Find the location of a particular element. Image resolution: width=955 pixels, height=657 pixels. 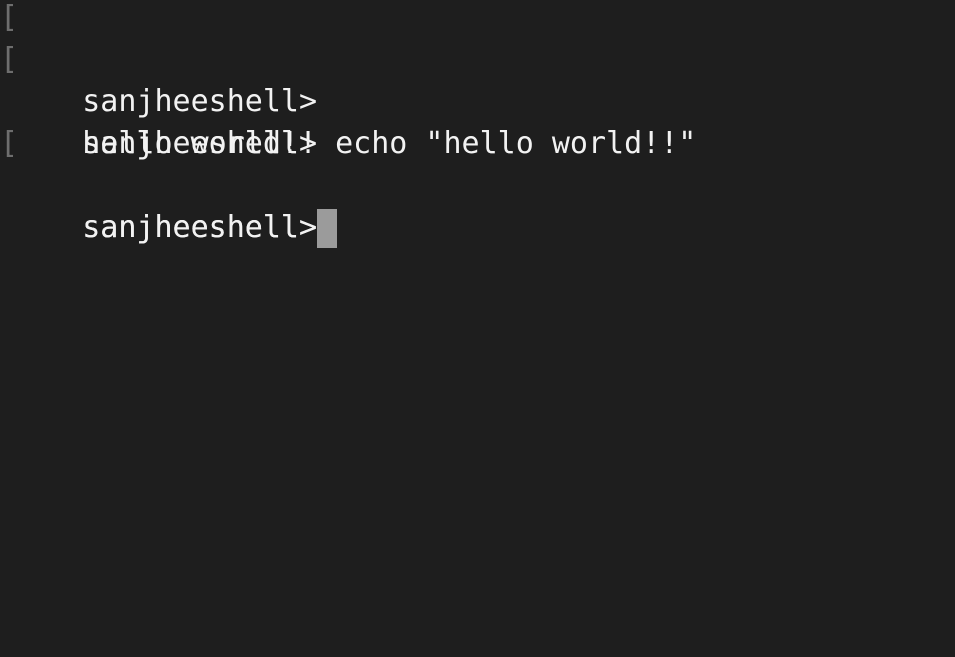

current-prompt-text: sanjheeshell> is located at coordinates (200, 227).